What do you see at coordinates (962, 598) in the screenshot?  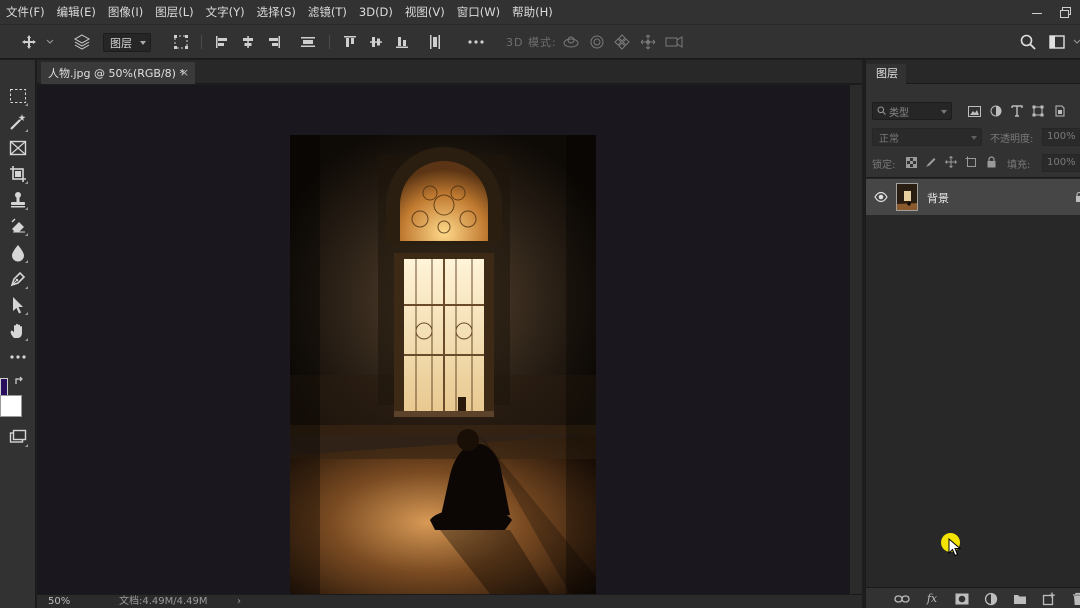 I see `mask-icon` at bounding box center [962, 598].